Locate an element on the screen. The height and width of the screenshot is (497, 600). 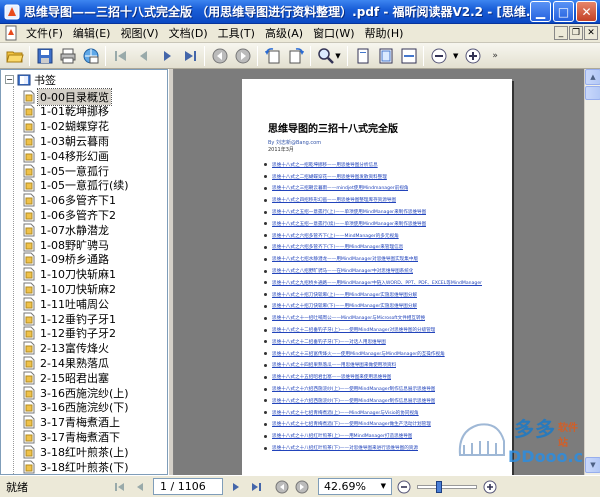
menu-edit: 编辑(E) is located at coordinates (92, 33).